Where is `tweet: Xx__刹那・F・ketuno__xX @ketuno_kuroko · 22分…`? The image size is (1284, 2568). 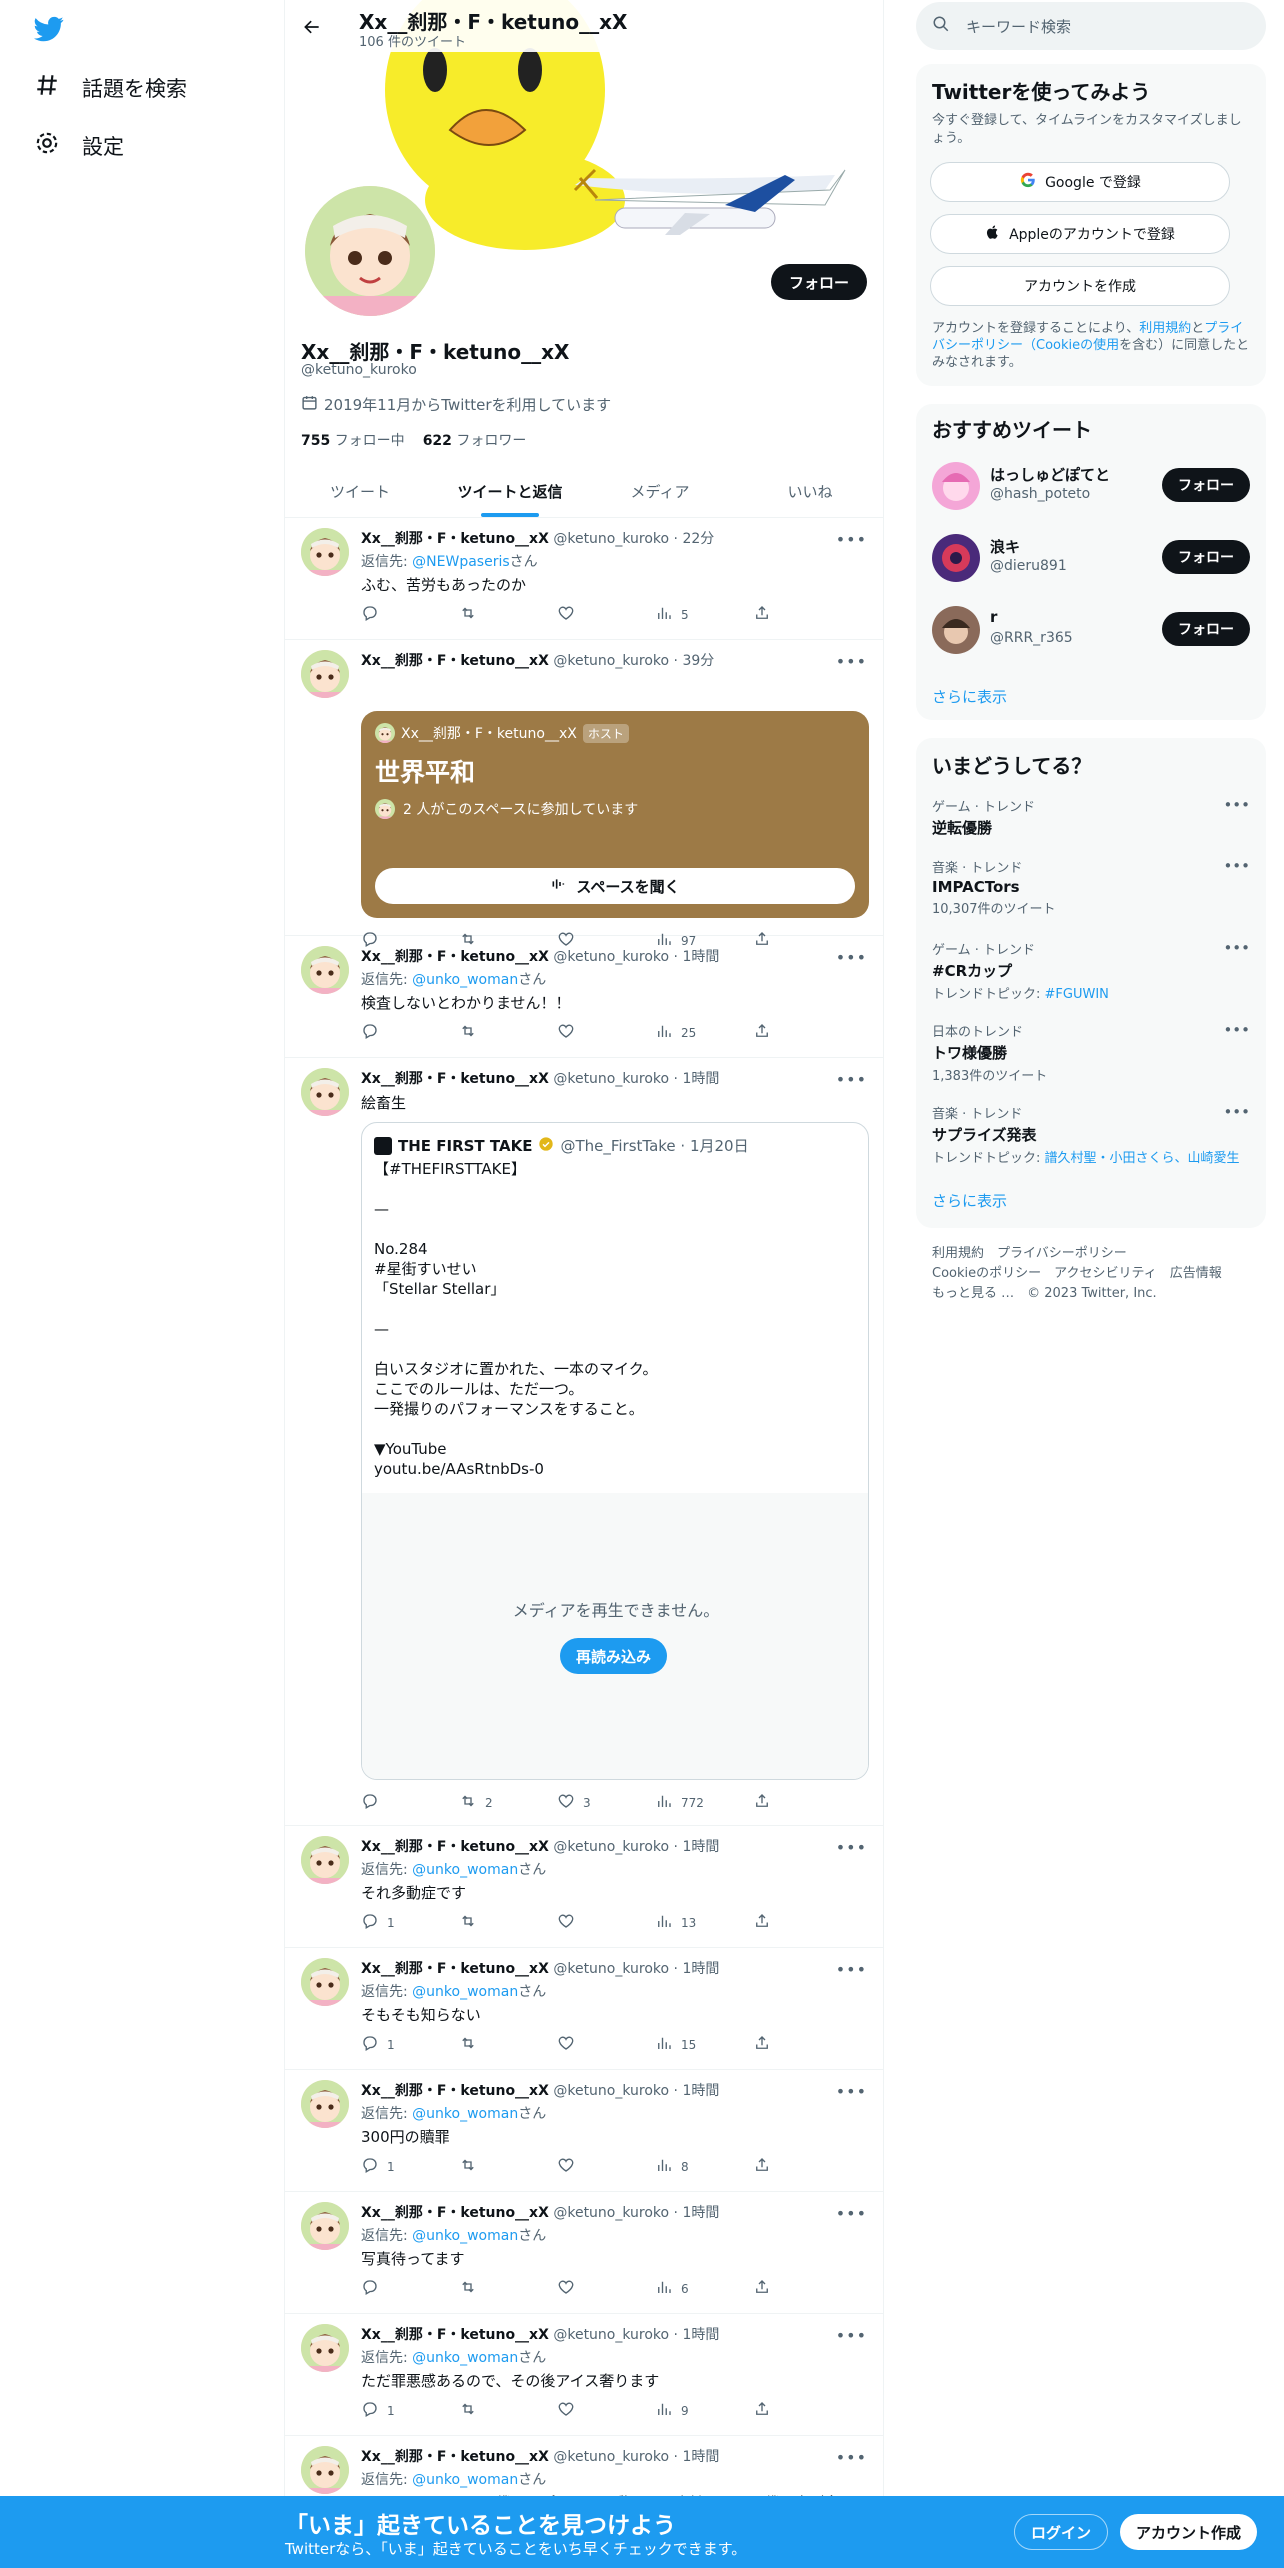
tweet: Xx__刹那・F・ketuno__xX @ketuno_kuroko · 22分… is located at coordinates (584, 579).